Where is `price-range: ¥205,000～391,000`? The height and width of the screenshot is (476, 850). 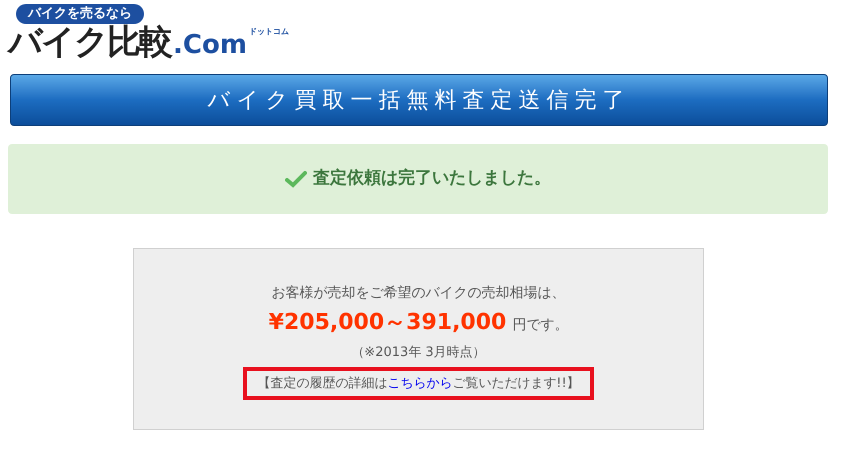 price-range: ¥205,000～391,000 is located at coordinates (387, 323).